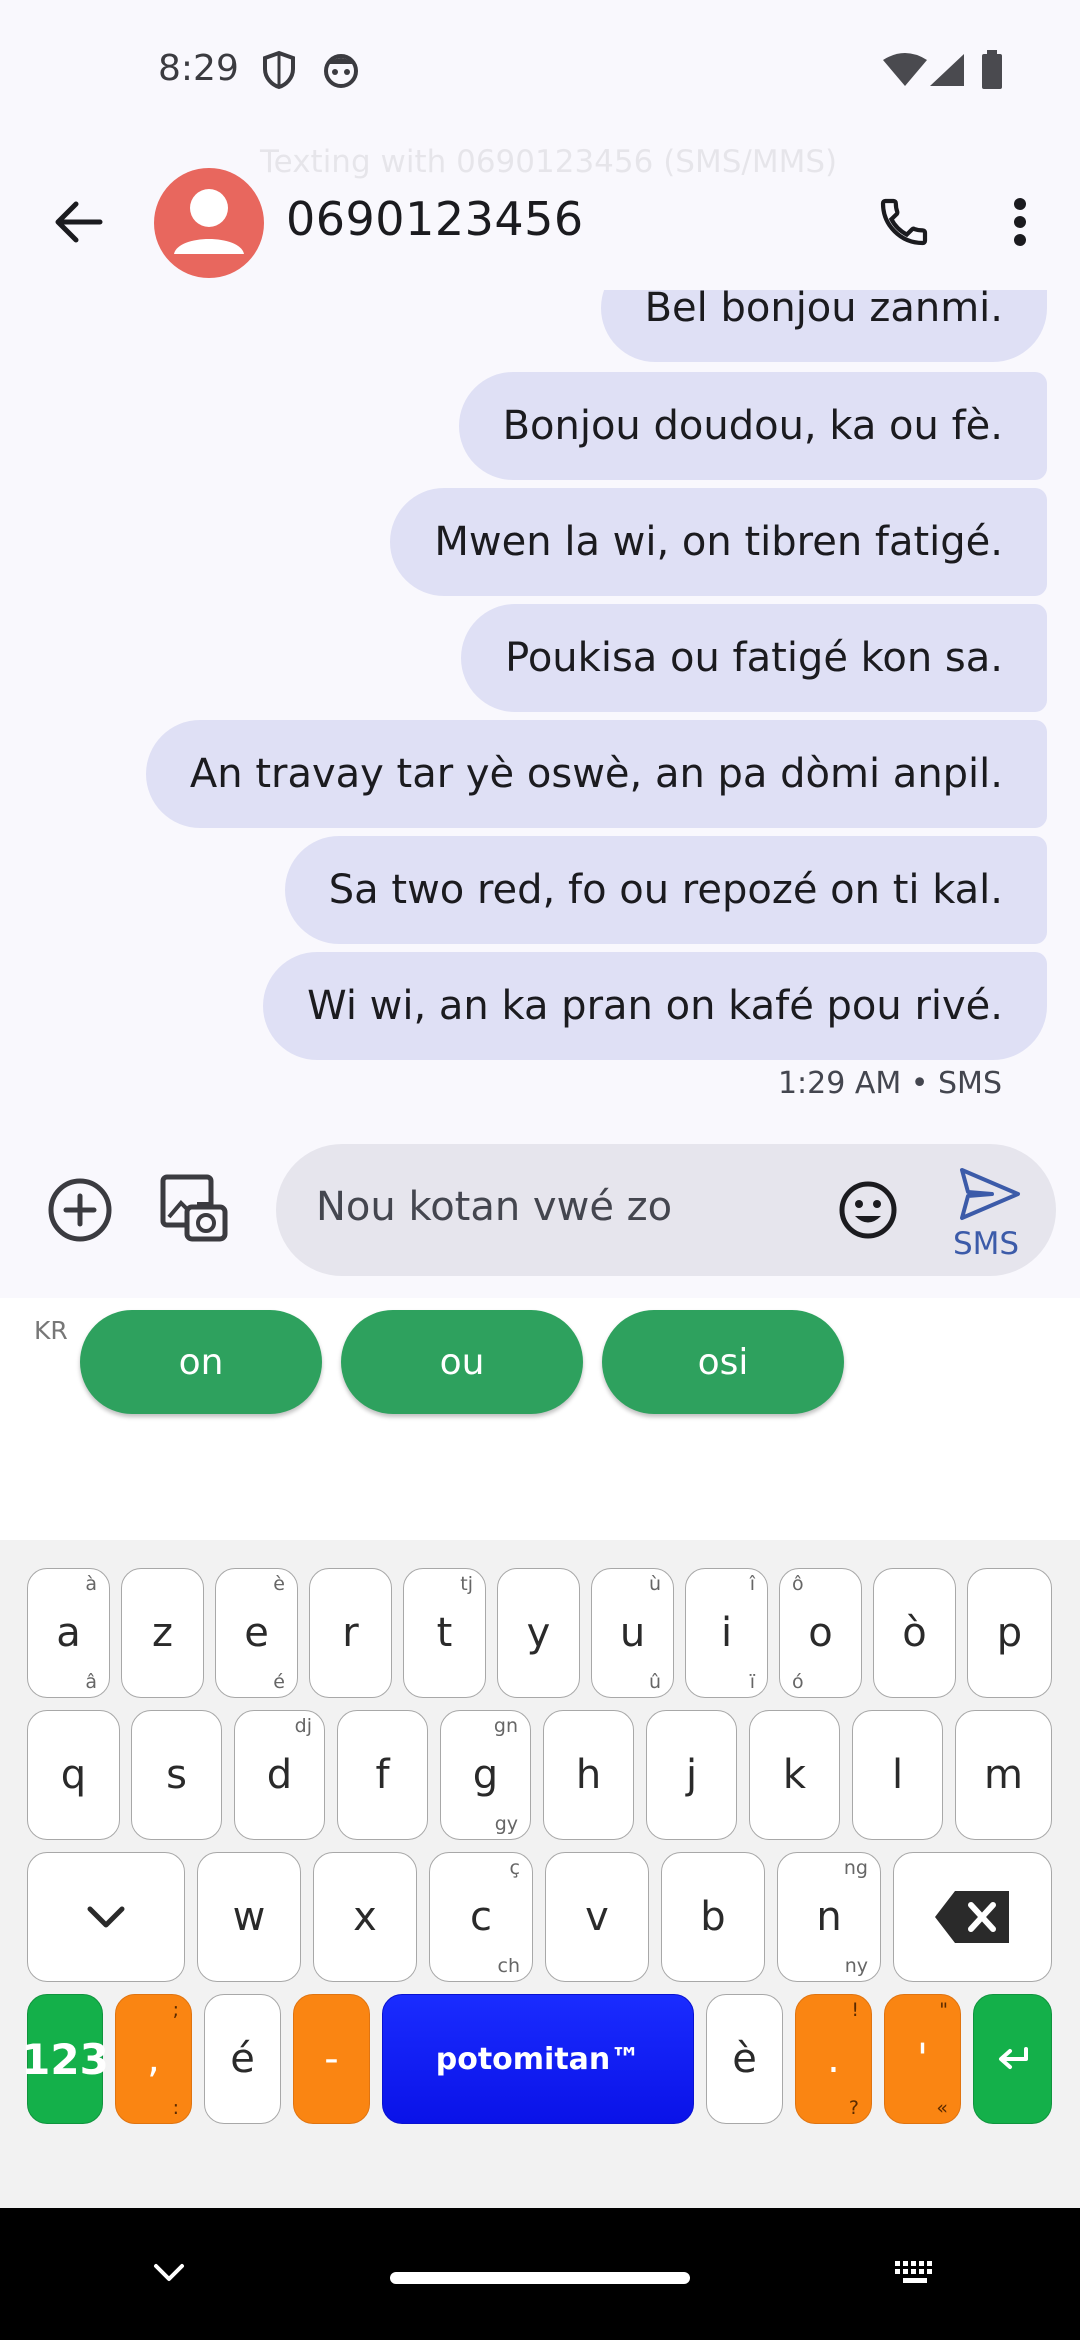 This screenshot has height=2340, width=1080. I want to click on backspace-key, so click(972, 1917).